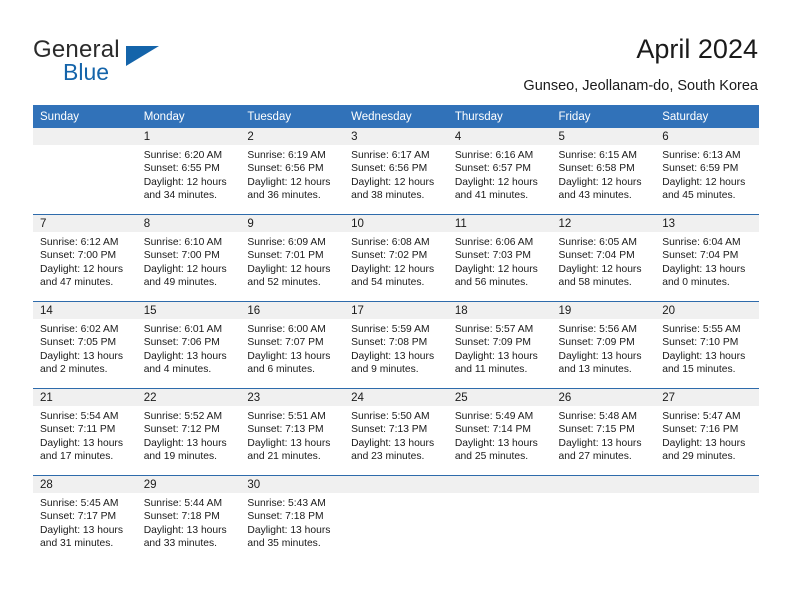 This screenshot has width=792, height=612. Describe the element at coordinates (183, 329) in the screenshot. I see `sunrise-text: Sunrise: 6:01 AM` at that location.